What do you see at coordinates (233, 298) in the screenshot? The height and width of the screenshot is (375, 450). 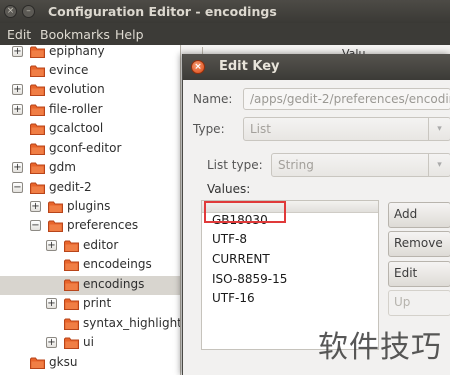 I see `list-item: UTF-16` at bounding box center [233, 298].